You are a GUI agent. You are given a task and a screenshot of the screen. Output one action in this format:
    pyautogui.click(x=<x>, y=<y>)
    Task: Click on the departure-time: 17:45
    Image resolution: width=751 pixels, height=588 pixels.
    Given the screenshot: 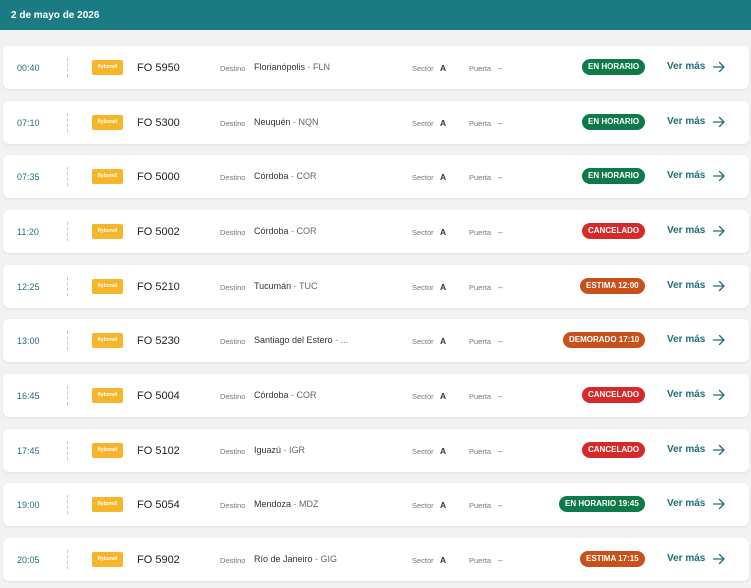 What is the action you would take?
    pyautogui.click(x=28, y=451)
    